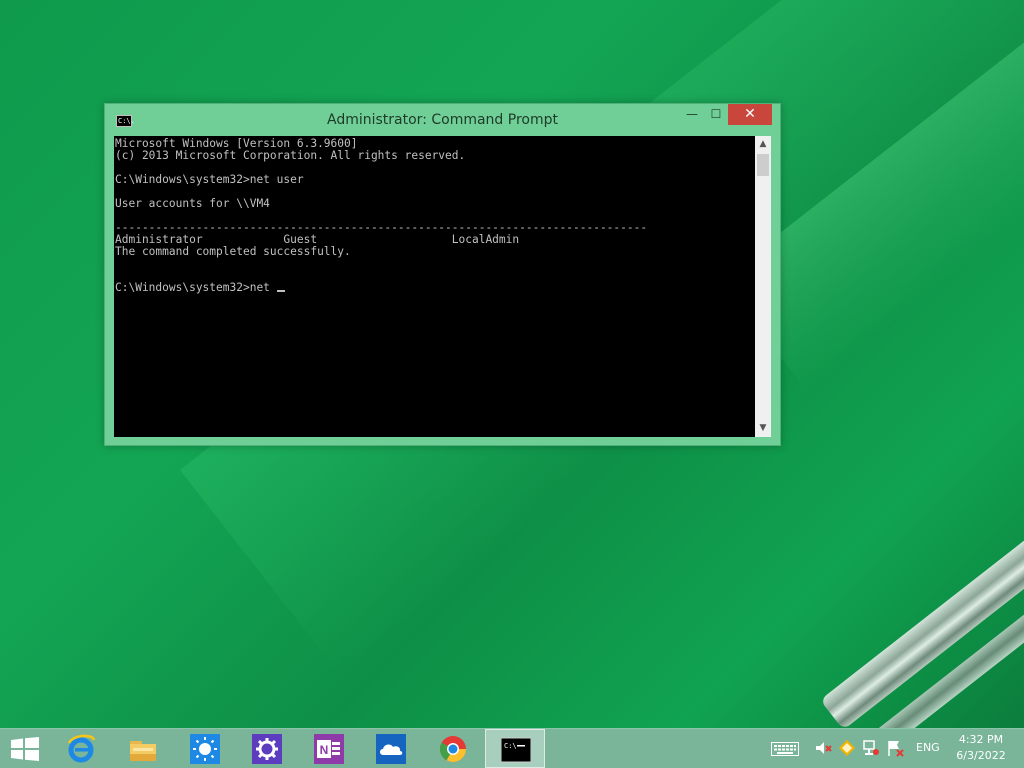 This screenshot has height=768, width=1024. What do you see at coordinates (823, 748) in the screenshot?
I see `volume-muted-icon` at bounding box center [823, 748].